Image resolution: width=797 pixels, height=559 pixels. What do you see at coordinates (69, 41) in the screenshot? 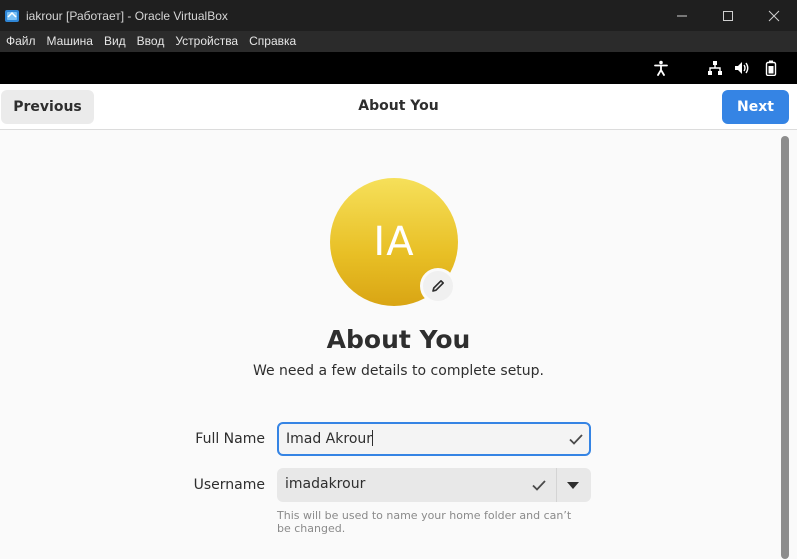
I see `menu-machine: Машина` at bounding box center [69, 41].